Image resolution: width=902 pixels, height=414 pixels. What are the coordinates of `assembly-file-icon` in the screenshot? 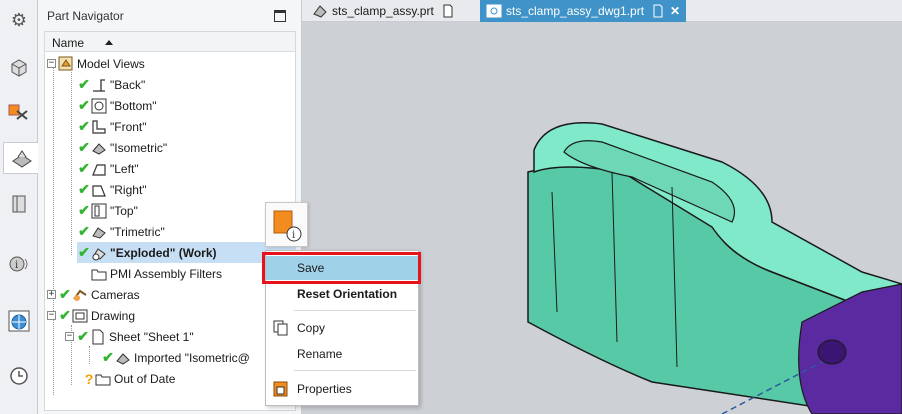 It's located at (320, 11).